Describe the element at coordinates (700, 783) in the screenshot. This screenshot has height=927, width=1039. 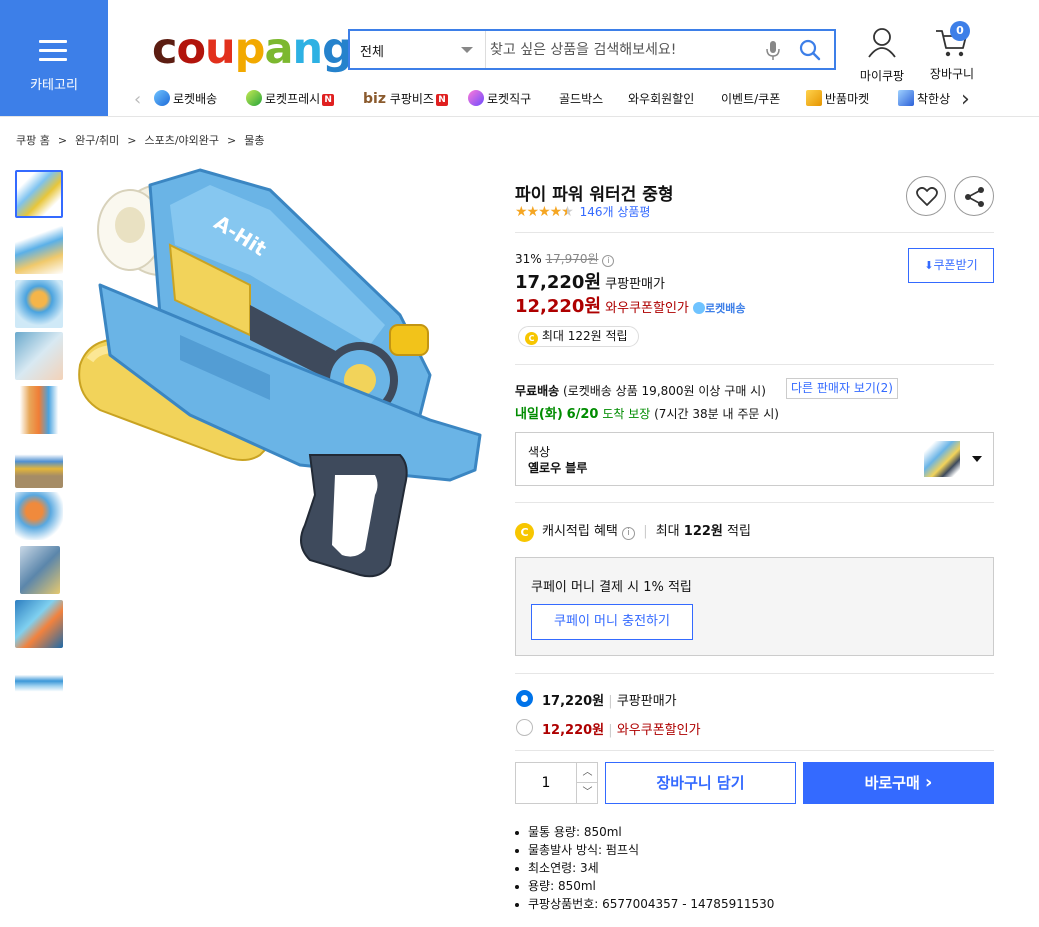
I see `add-to-cart-button: 장바구니 담기` at that location.